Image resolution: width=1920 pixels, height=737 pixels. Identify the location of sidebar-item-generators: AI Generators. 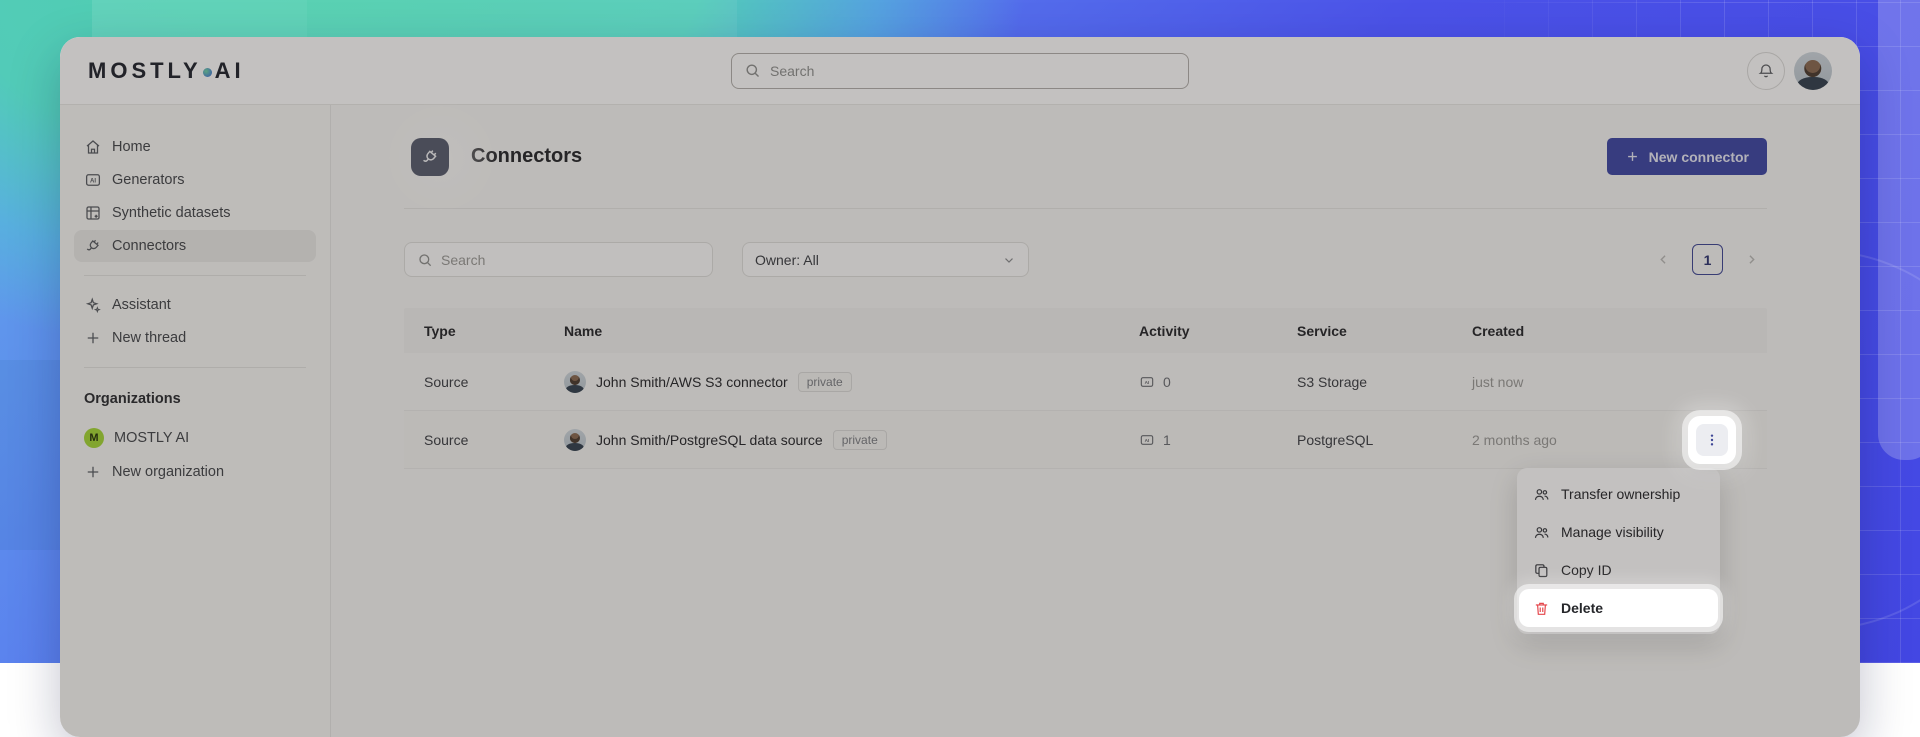
(195, 180).